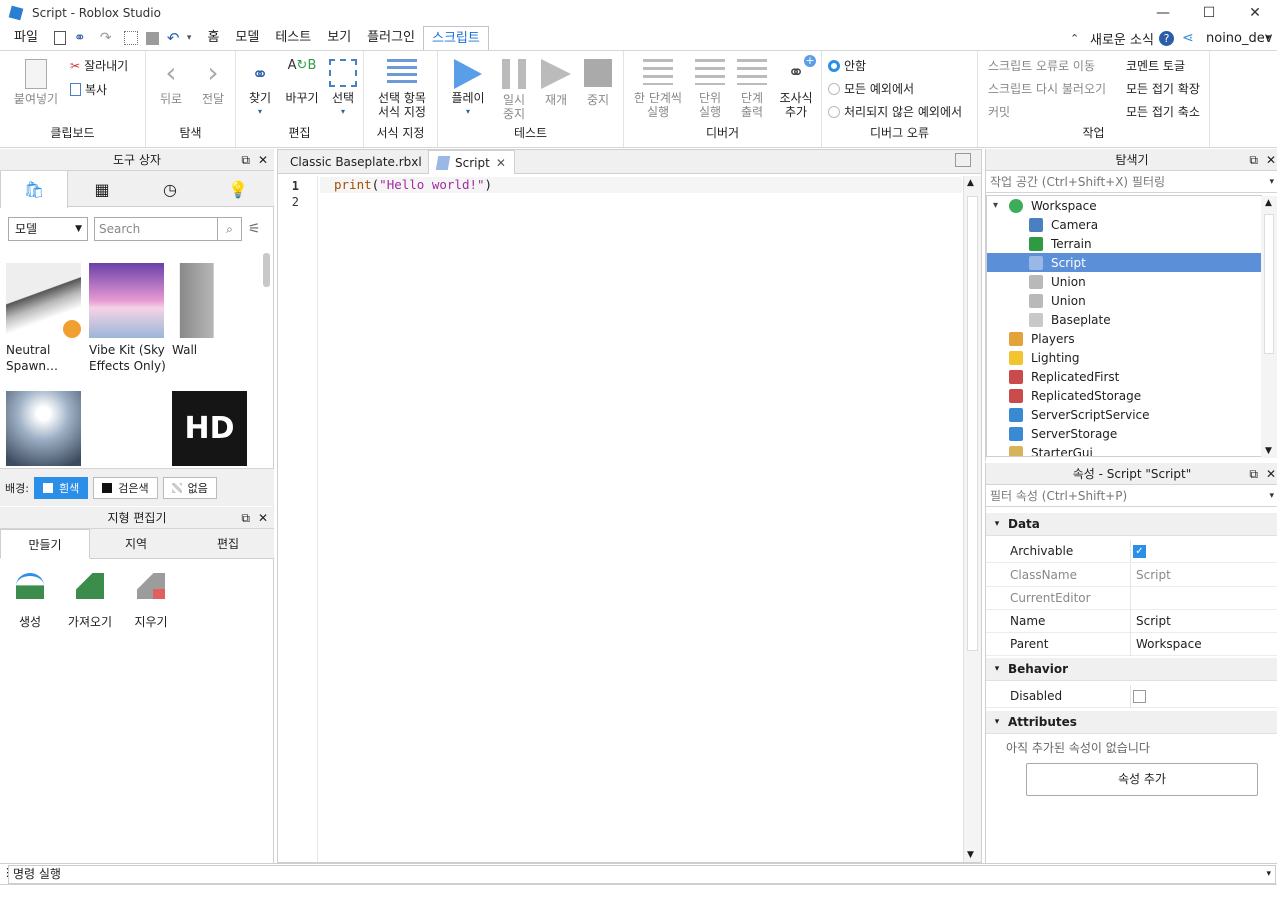  Describe the element at coordinates (229, 229) in the screenshot. I see `search-icon: ⌕` at that location.